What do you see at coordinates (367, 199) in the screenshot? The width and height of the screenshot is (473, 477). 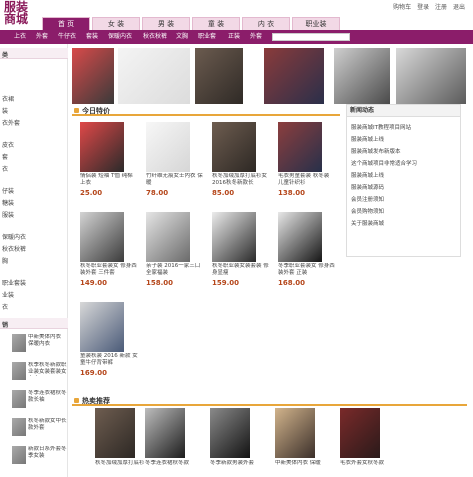 I see `news-item: 会员注册须知` at bounding box center [367, 199].